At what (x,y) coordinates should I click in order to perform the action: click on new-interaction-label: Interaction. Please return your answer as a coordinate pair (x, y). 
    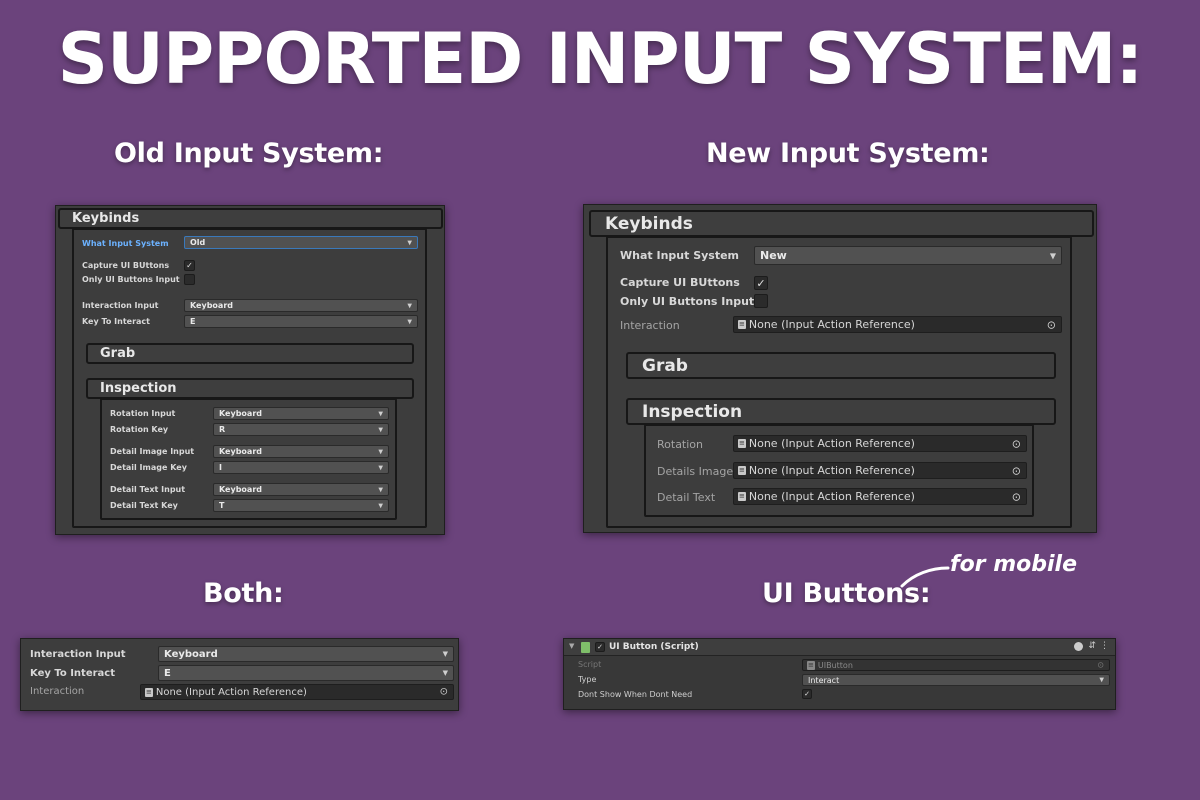
    Looking at the image, I should click on (650, 325).